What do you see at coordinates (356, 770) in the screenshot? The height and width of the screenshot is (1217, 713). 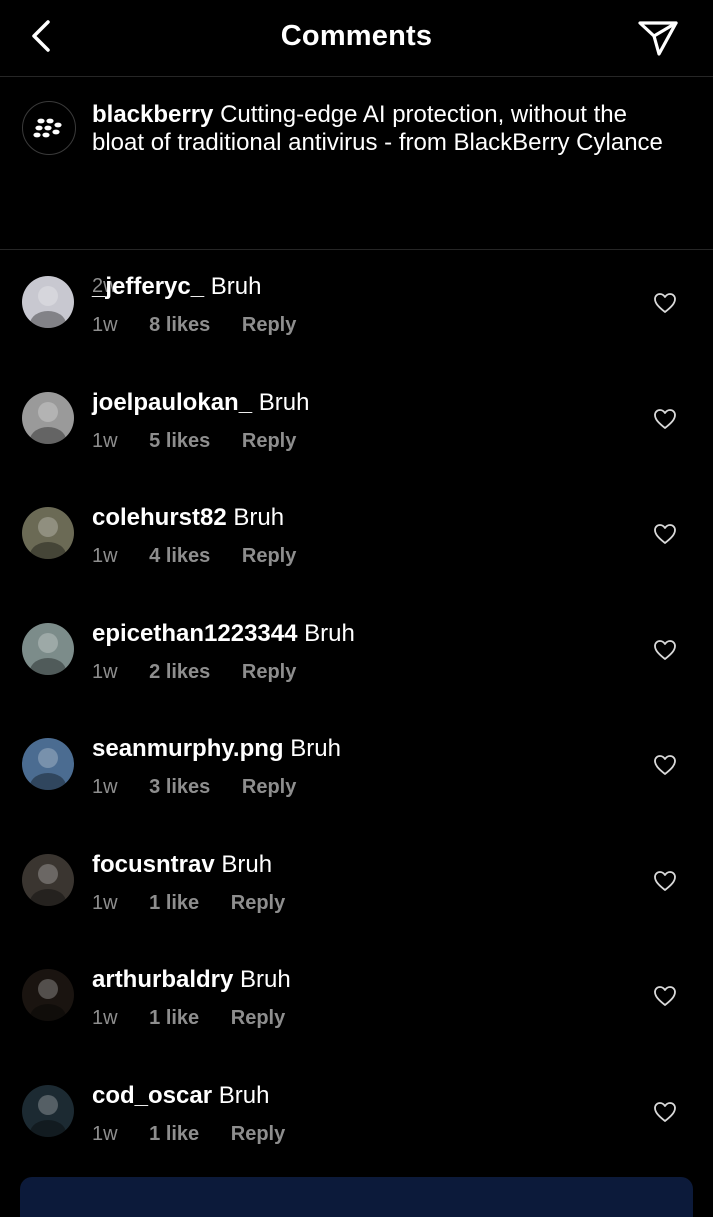 I see `comment-row: seanmurphy.png Bruh 1w 3 likes Reply` at bounding box center [356, 770].